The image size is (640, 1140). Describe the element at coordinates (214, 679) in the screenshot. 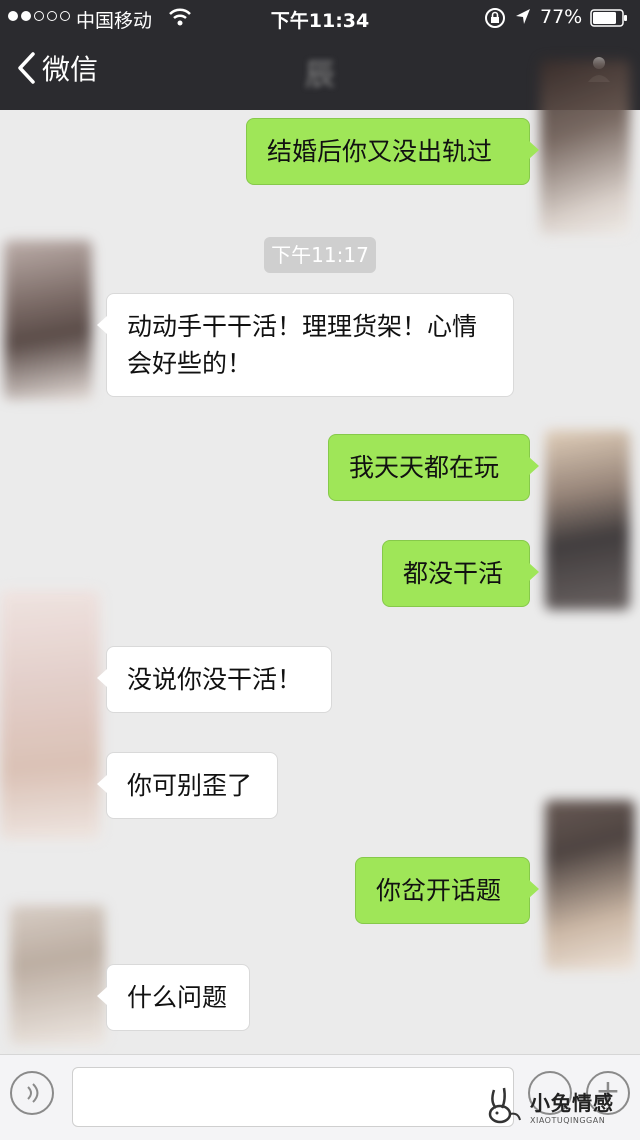

I see `message-bubble-incoming: 没说你没干活！` at that location.